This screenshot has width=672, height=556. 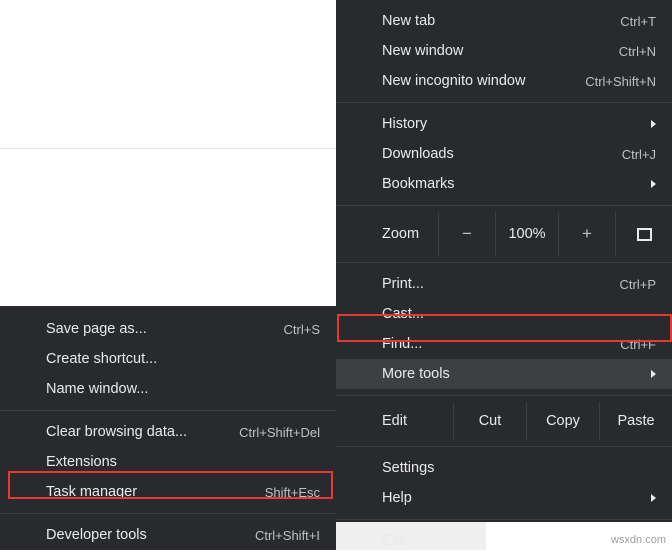 What do you see at coordinates (301, 329) in the screenshot?
I see `menu-item-shortcut: Ctrl+S` at bounding box center [301, 329].